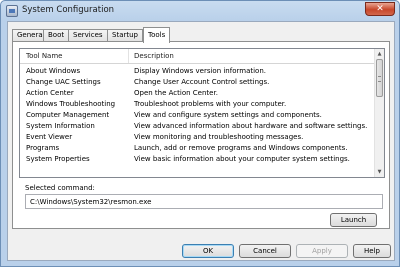 The width and height of the screenshot is (400, 267). I want to click on list-item: Action Center Open the Action Center., so click(198, 93).